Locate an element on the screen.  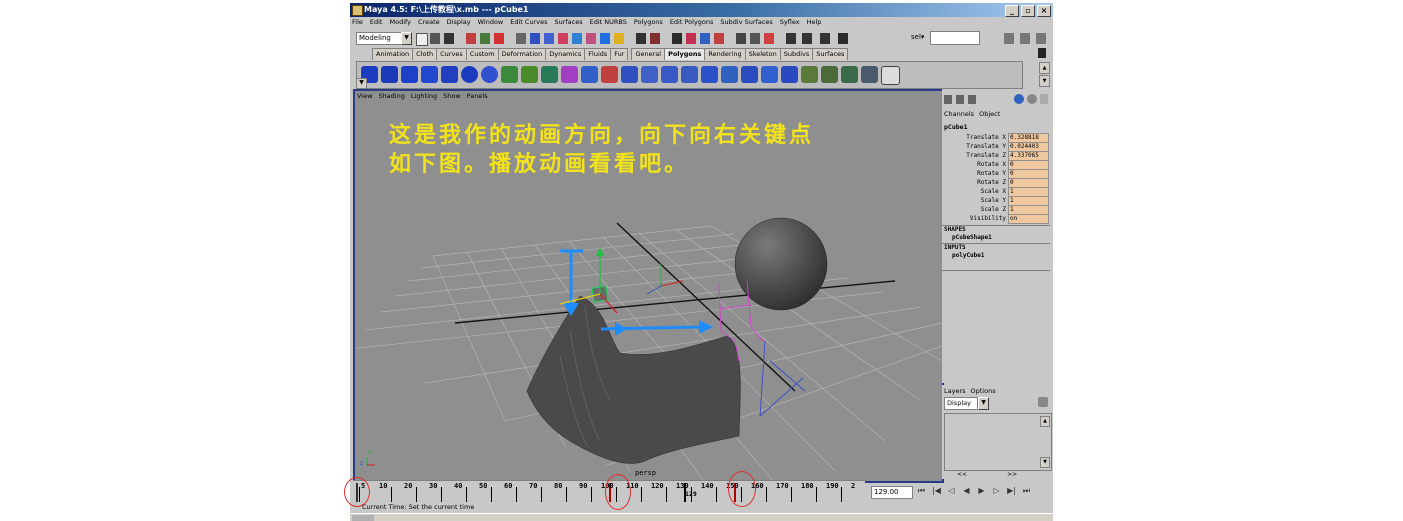
attr-translate-y: Translate Y 0.024403 is located at coordinates (995, 147).